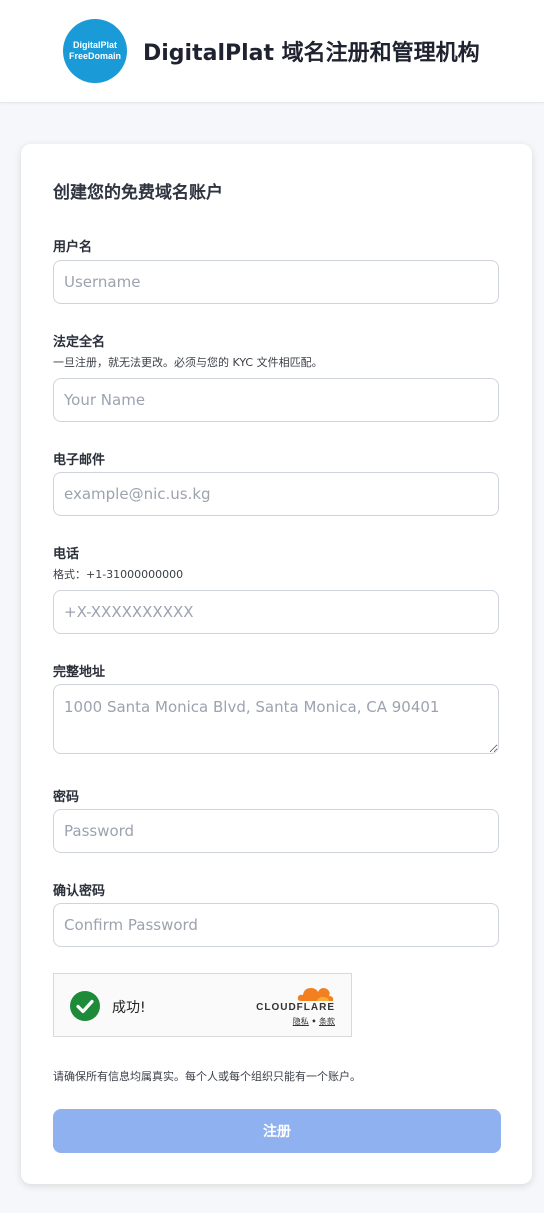  What do you see at coordinates (66, 797) in the screenshot?
I see `password-label: 密码` at bounding box center [66, 797].